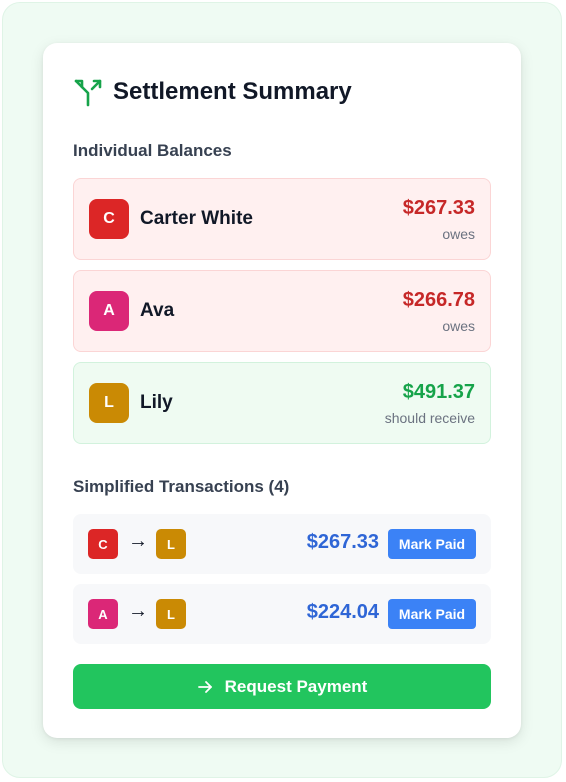 The height and width of the screenshot is (782, 566). I want to click on transaction-amount: $267.33, so click(342, 542).